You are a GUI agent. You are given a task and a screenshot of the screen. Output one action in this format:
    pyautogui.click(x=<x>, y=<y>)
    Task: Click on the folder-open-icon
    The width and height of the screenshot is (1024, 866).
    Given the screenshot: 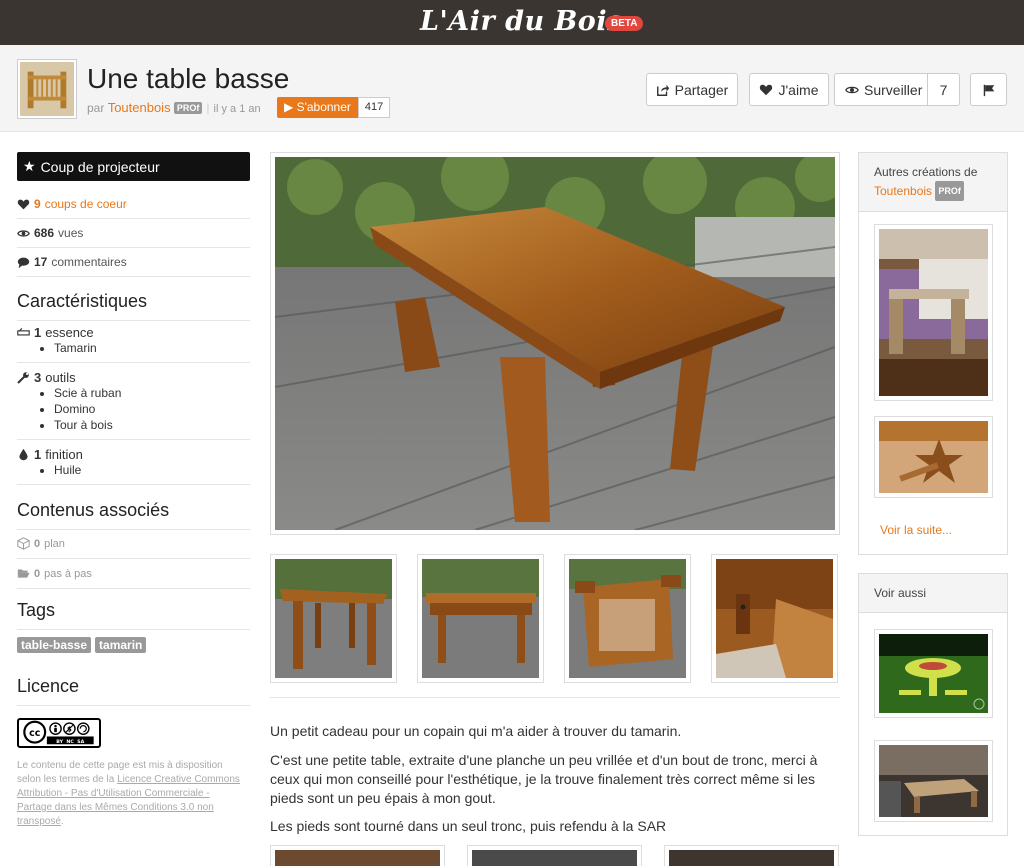 What is the action you would take?
    pyautogui.click(x=23, y=573)
    